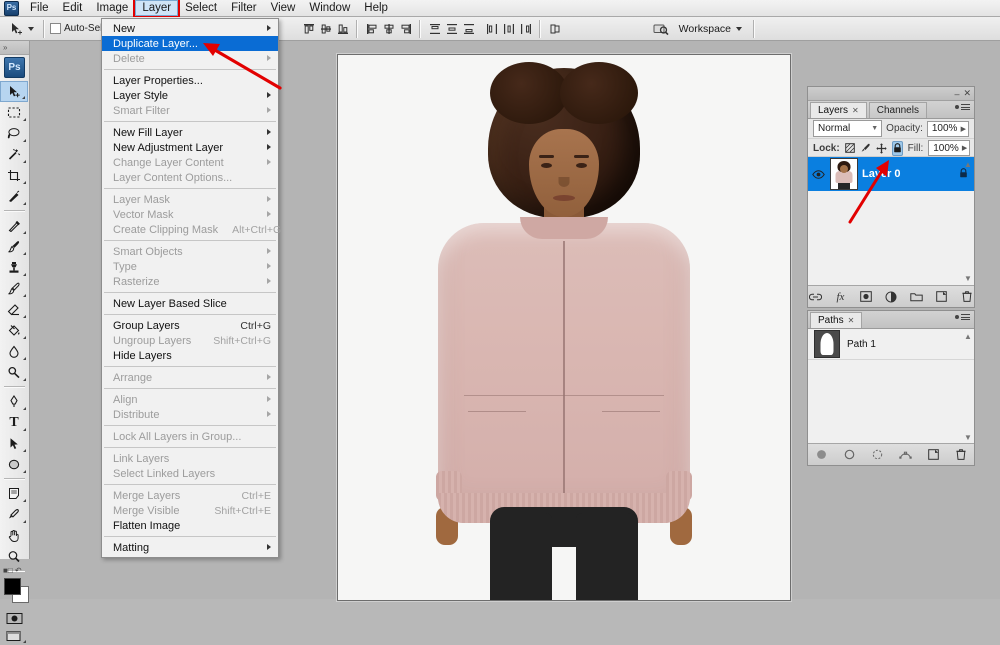  Describe the element at coordinates (956, 94) in the screenshot. I see `minimize-icon: –` at that location.